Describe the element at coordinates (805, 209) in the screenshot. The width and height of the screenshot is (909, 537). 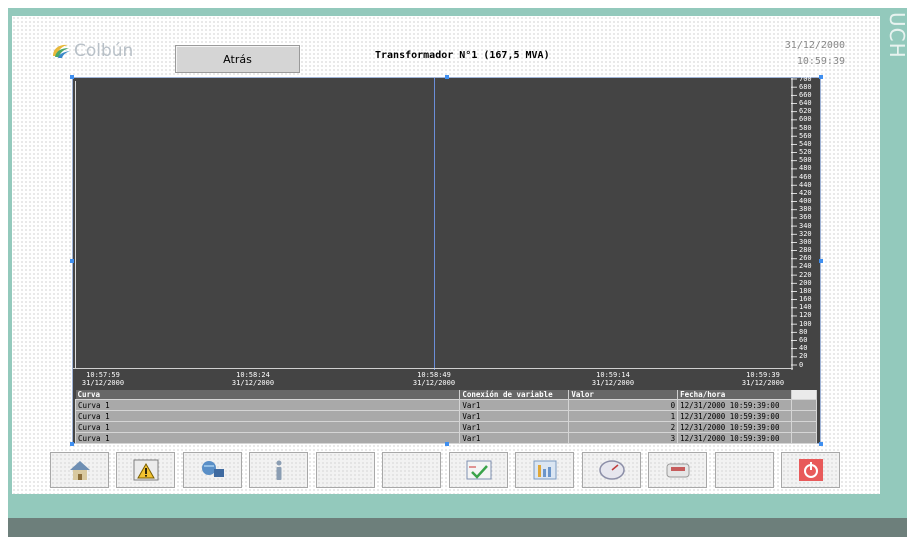
I see `y-tick-label: 380` at that location.